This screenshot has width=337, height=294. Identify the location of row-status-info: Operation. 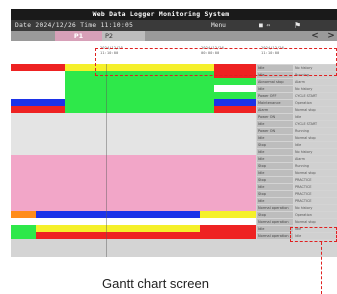
(315, 214).